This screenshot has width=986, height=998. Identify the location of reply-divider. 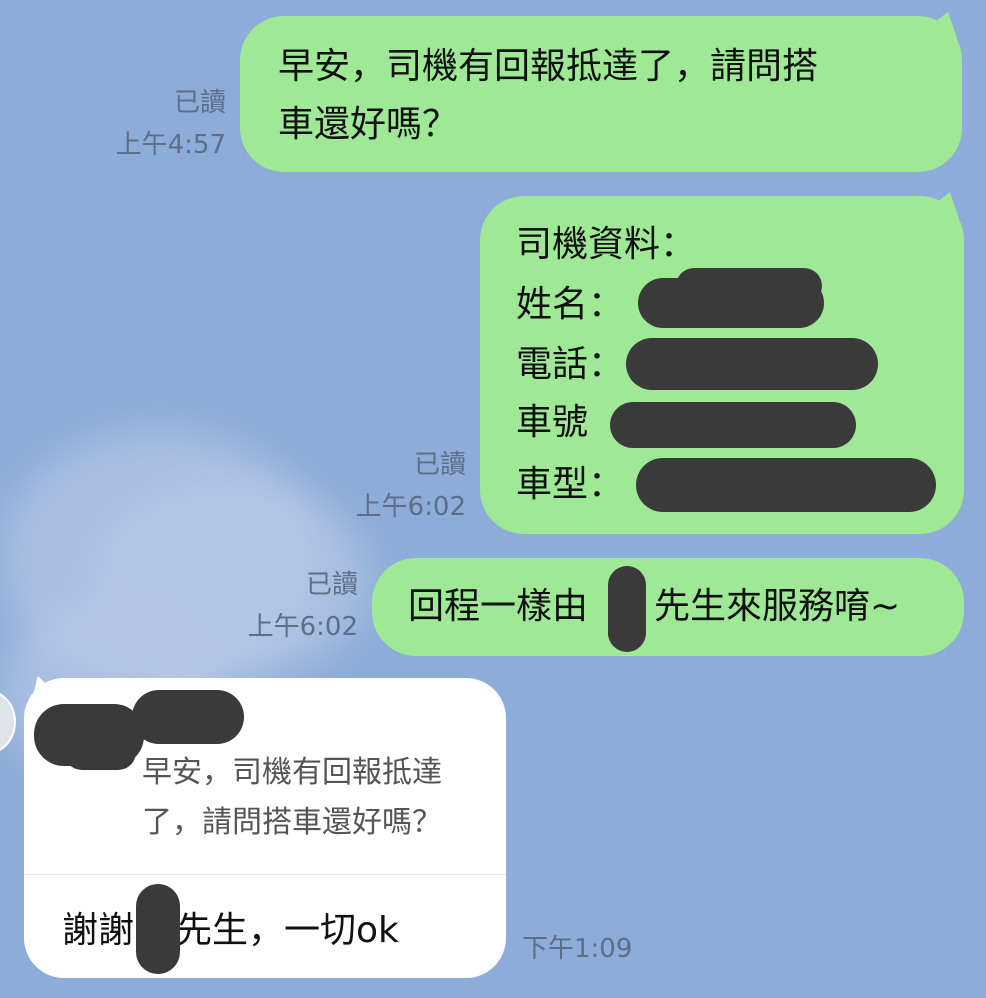
(265, 874).